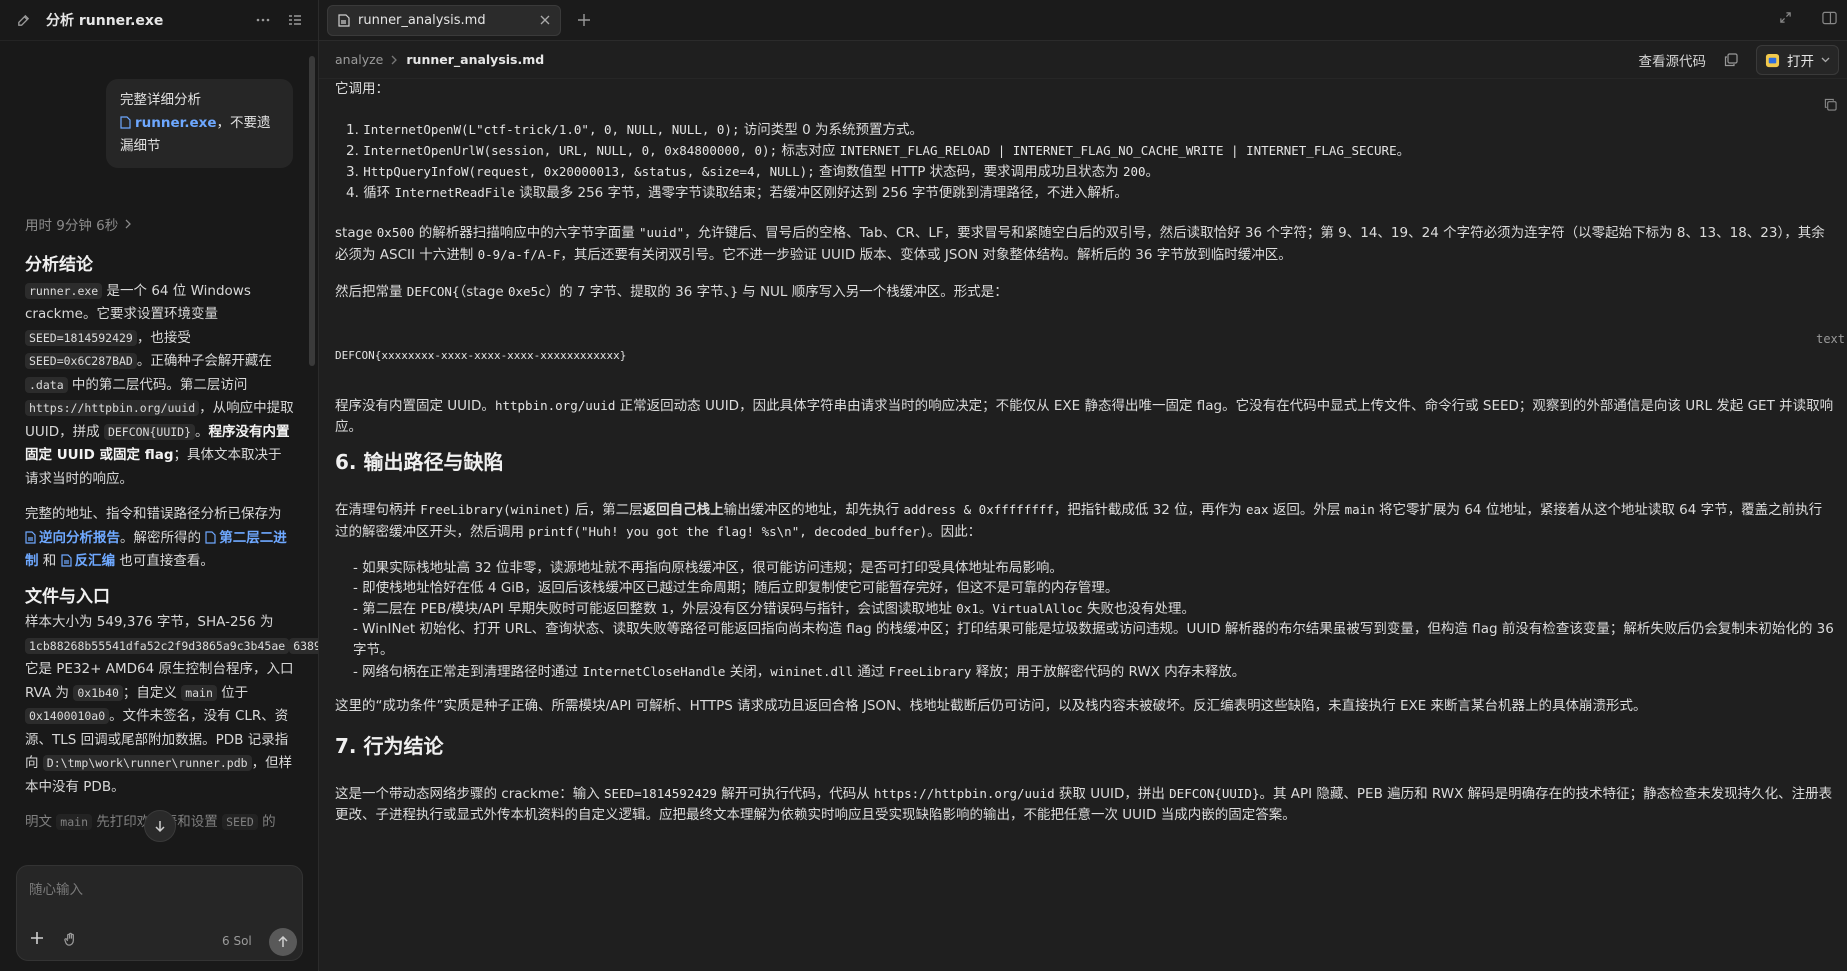 The width and height of the screenshot is (1847, 971). What do you see at coordinates (1785, 18) in the screenshot?
I see `collapse-icon` at bounding box center [1785, 18].